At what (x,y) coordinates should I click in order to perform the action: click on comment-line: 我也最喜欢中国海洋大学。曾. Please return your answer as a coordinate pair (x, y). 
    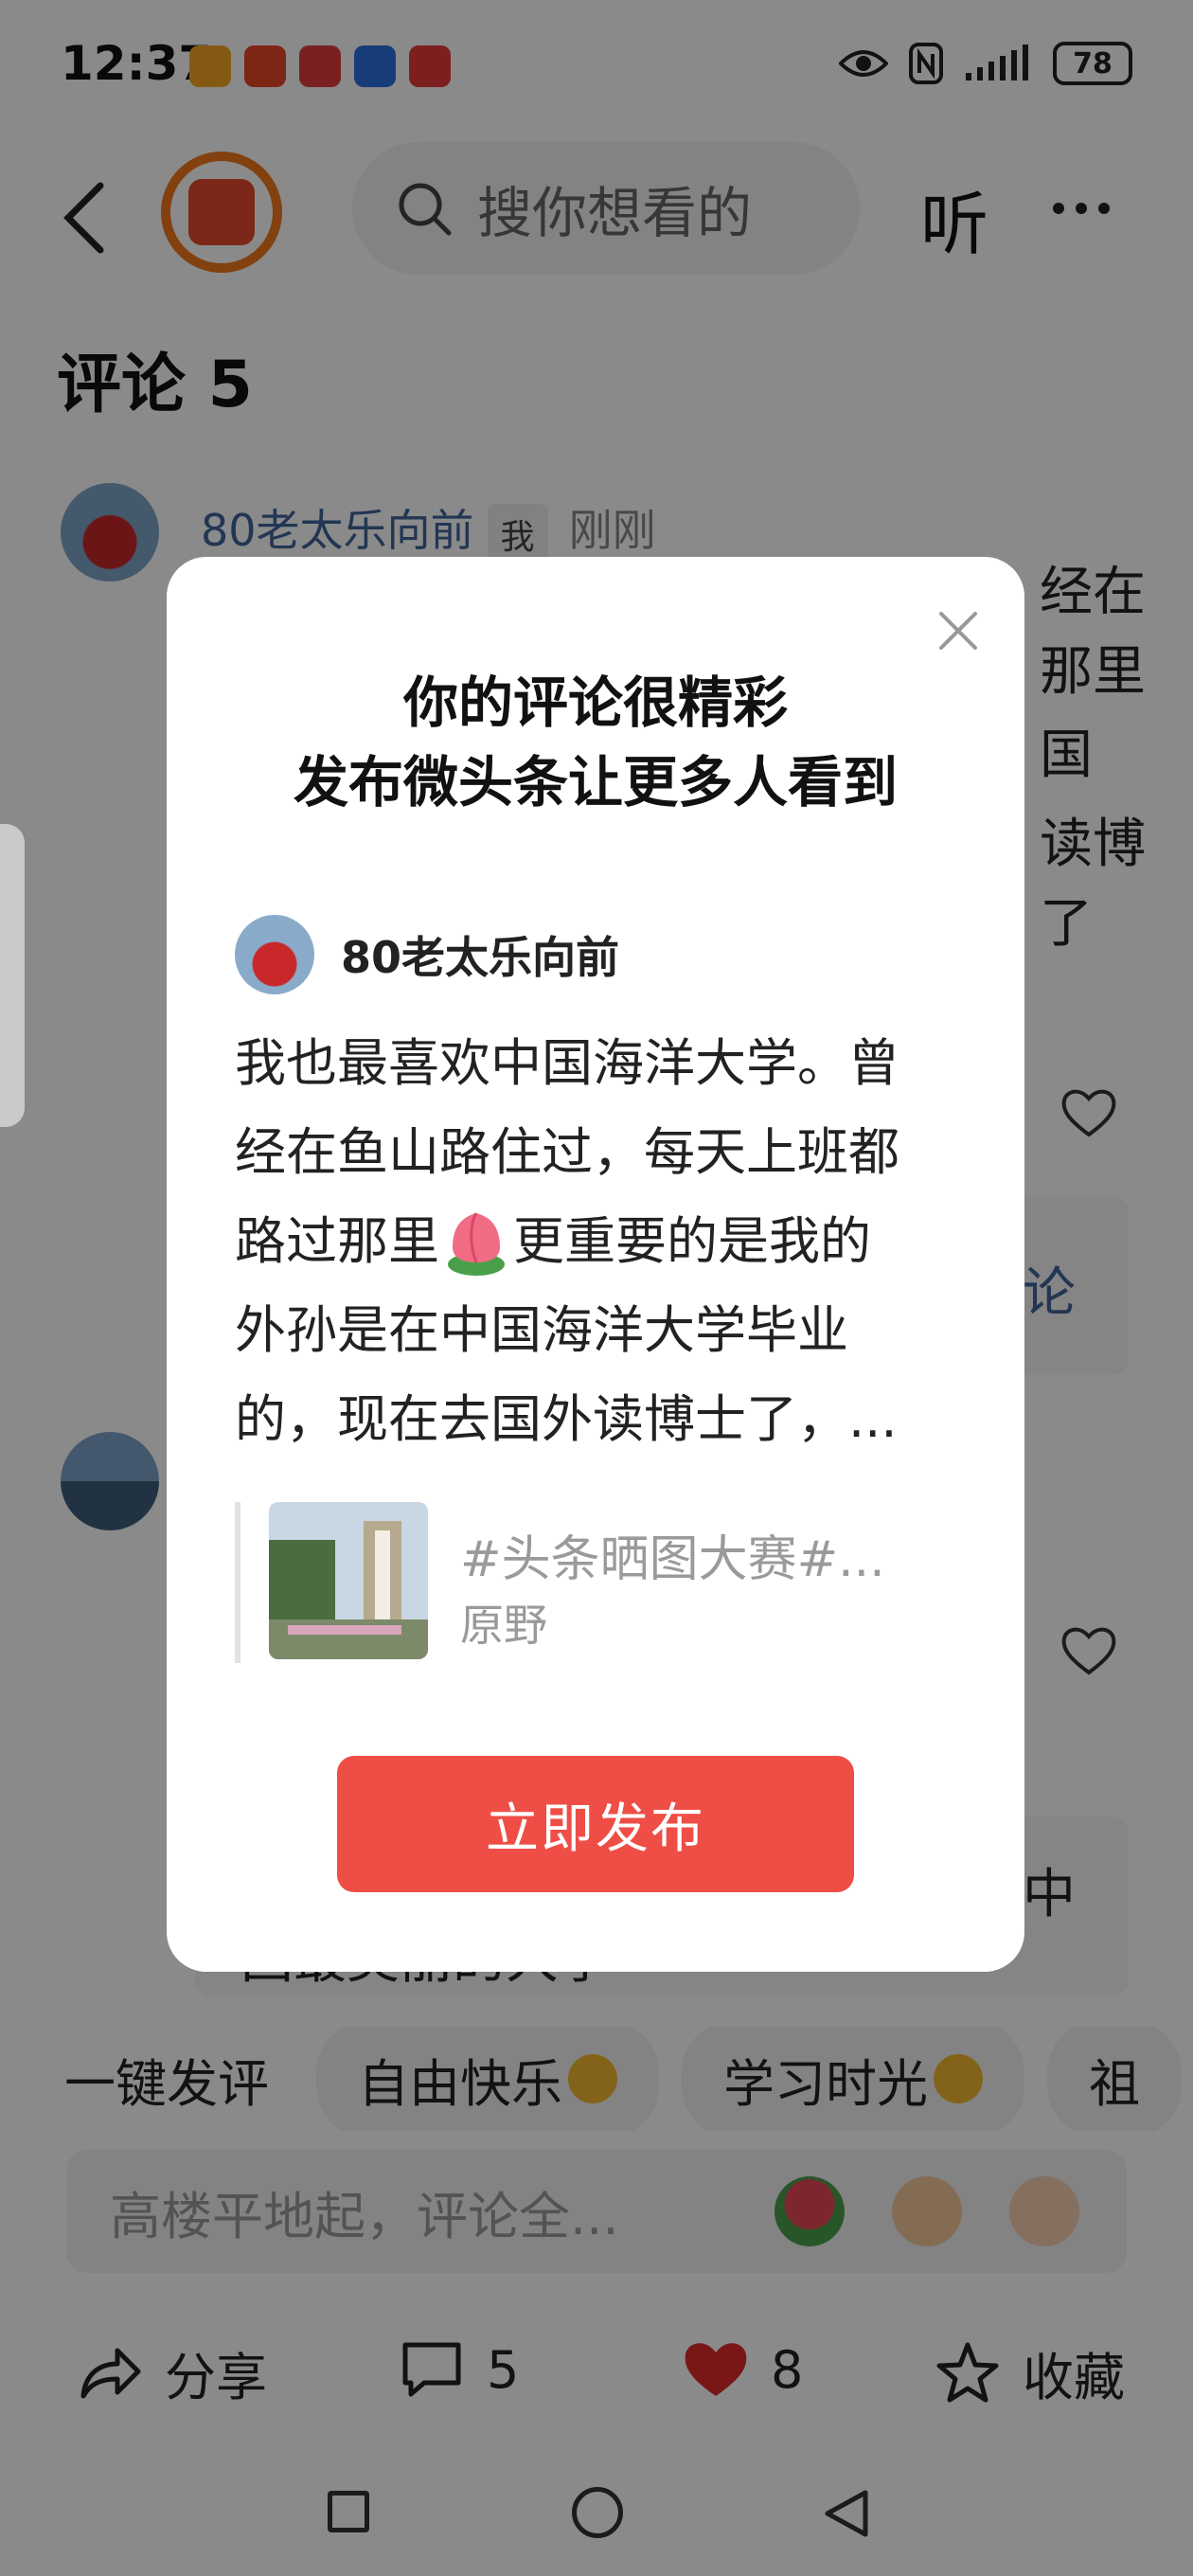
    Looking at the image, I should click on (567, 1063).